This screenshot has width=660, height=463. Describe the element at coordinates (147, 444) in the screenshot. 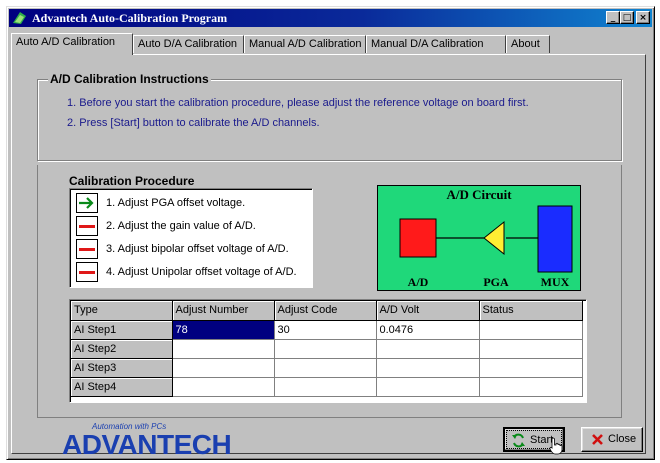

I see `logo-text: ADVANTECH` at that location.